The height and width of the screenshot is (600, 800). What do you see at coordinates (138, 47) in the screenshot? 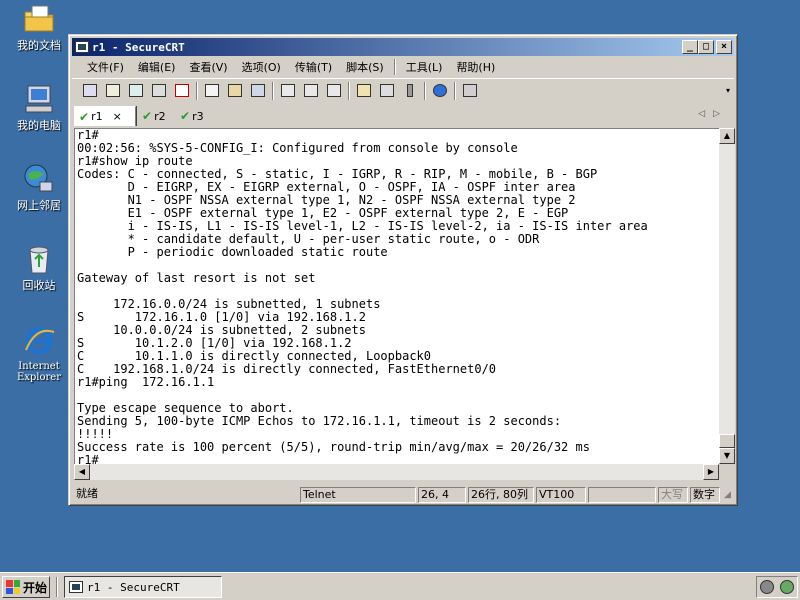
I see `window-title: r1 - SecureCRT` at bounding box center [138, 47].